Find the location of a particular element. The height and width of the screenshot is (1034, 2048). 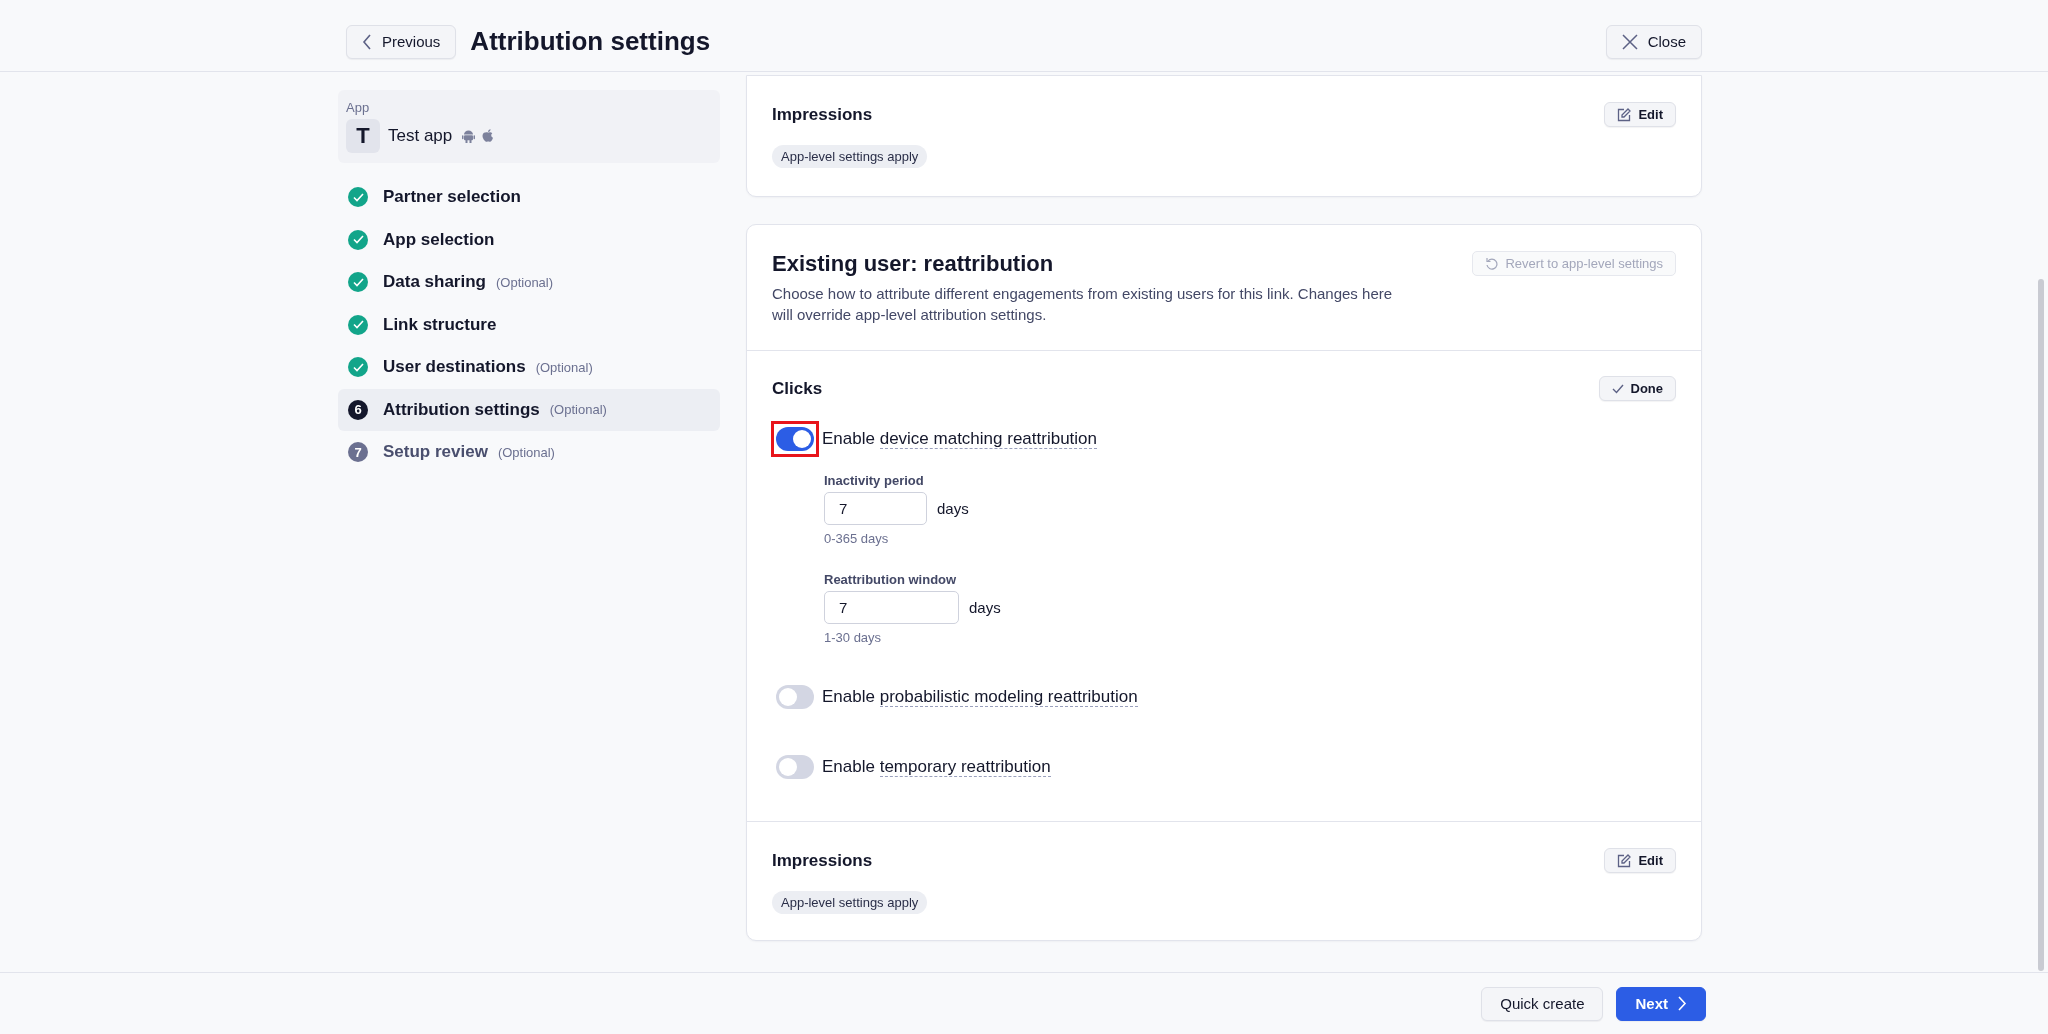

chevron-right-icon is located at coordinates (1682, 1003).